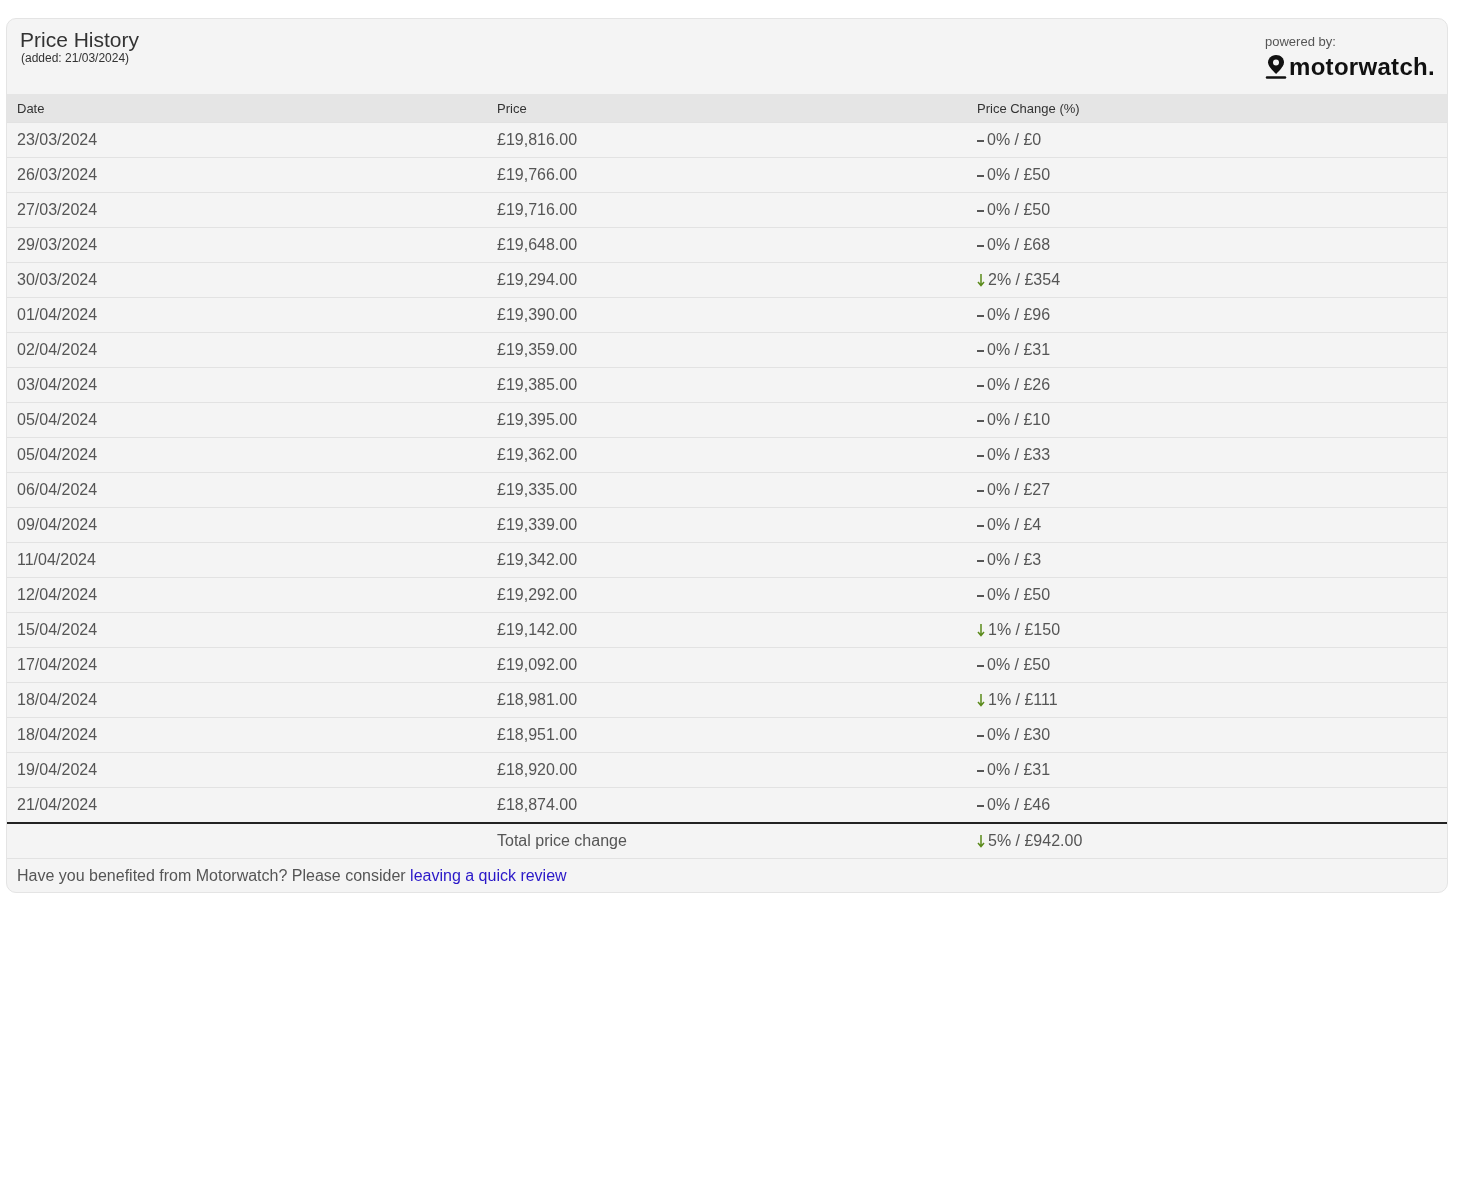  I want to click on date-cell-text: 11/04/2024, so click(57, 560).